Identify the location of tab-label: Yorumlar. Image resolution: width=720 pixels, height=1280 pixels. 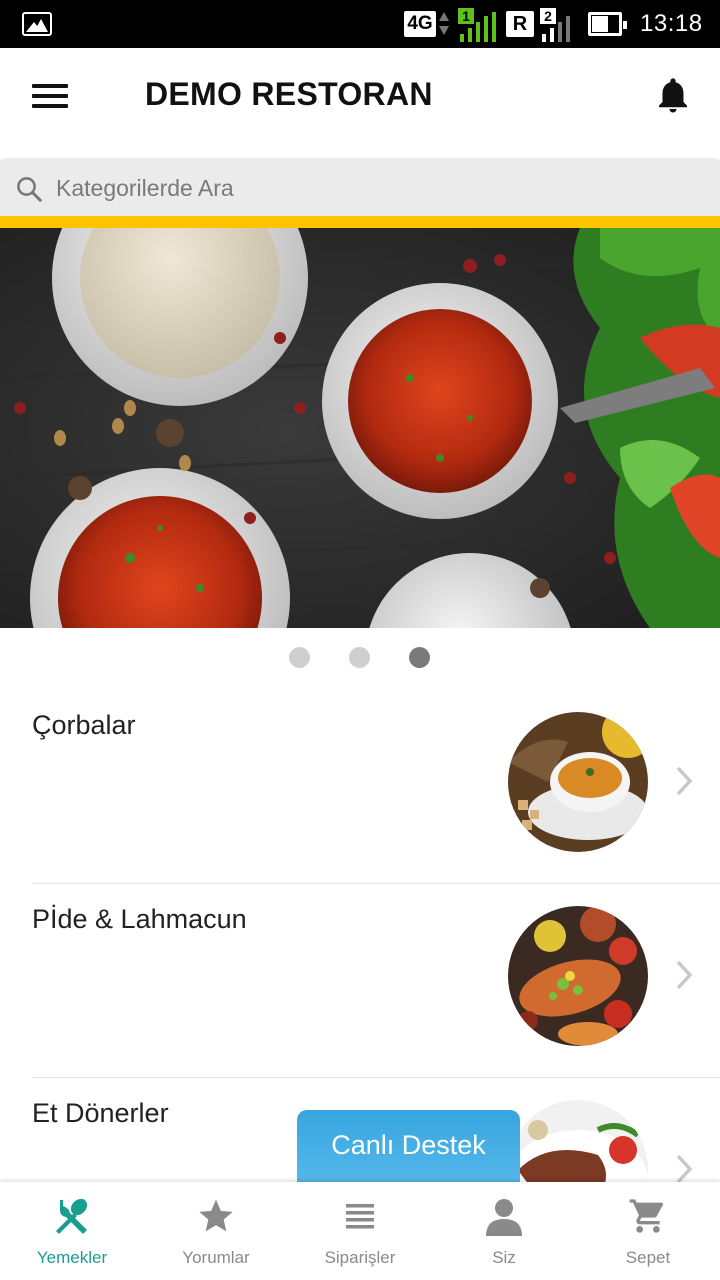
(216, 1257).